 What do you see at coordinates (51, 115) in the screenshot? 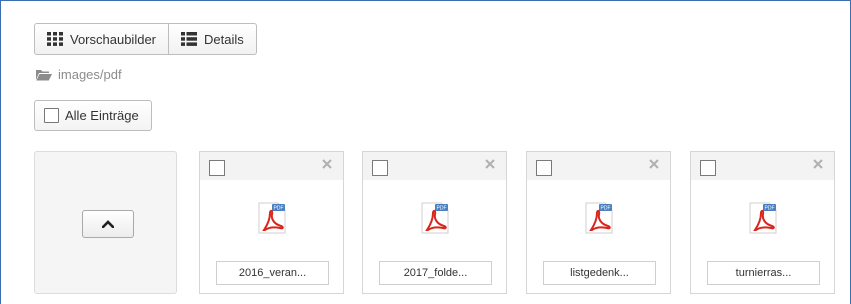
I see `select-all-checkbox` at bounding box center [51, 115].